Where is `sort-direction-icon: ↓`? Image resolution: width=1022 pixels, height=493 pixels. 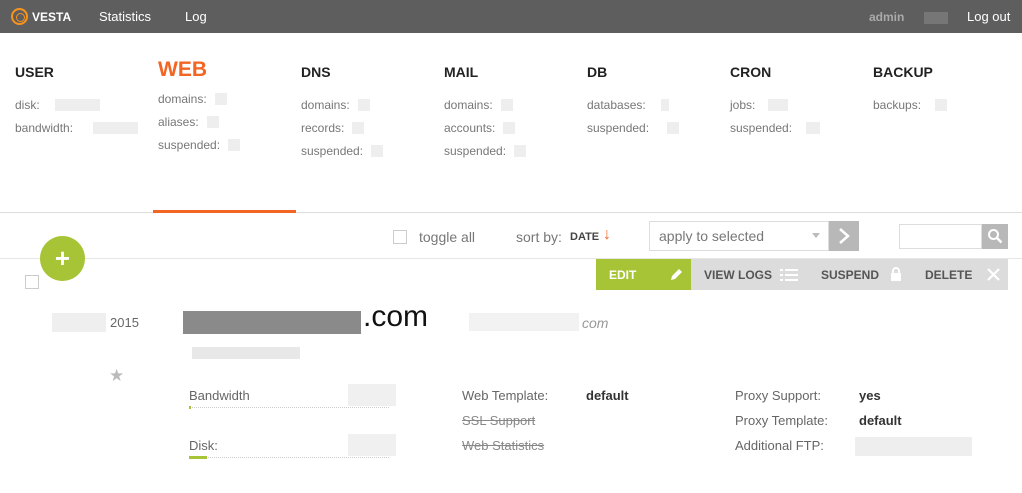
sort-direction-icon: ↓ is located at coordinates (607, 235).